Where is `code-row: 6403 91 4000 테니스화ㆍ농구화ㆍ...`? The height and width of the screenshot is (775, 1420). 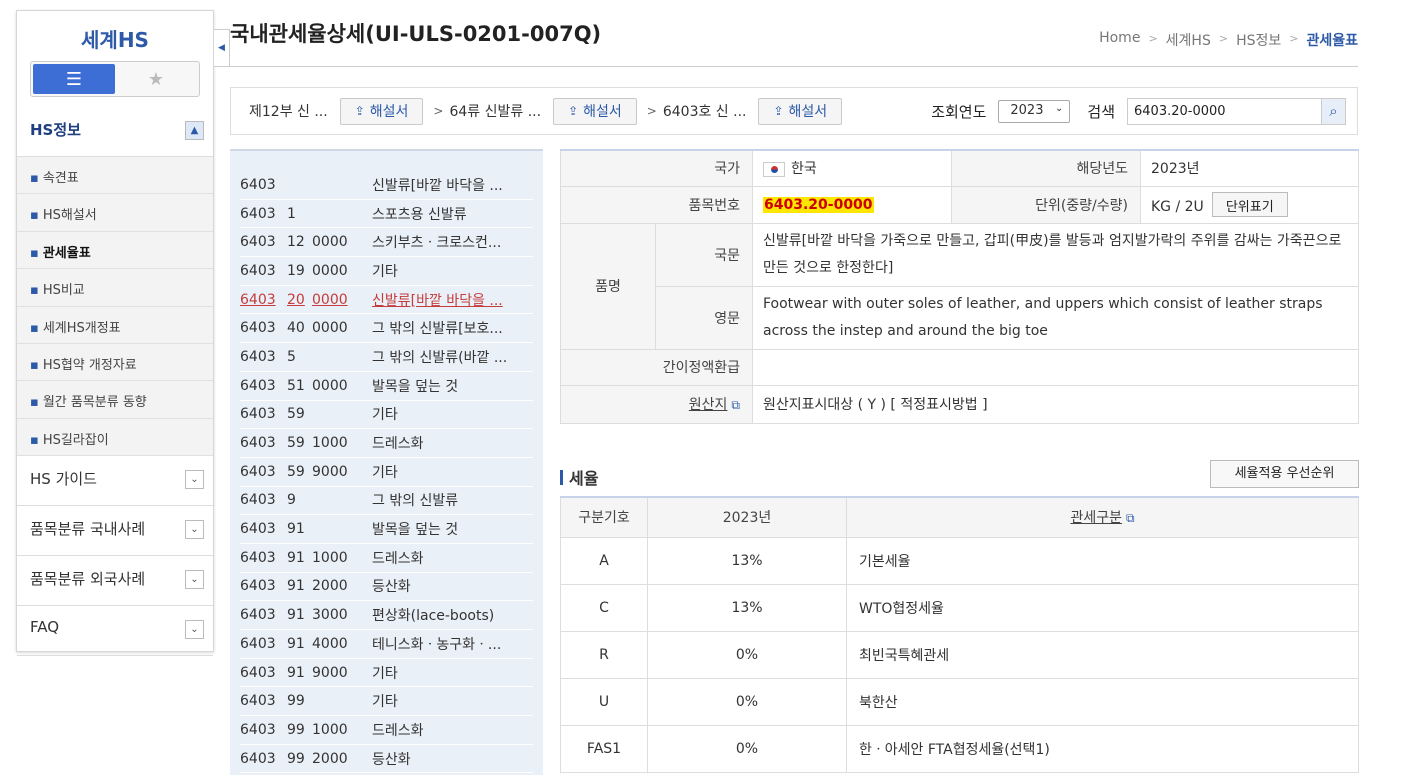 code-row: 6403 91 4000 테니스화ㆍ농구화ㆍ... is located at coordinates (386, 644).